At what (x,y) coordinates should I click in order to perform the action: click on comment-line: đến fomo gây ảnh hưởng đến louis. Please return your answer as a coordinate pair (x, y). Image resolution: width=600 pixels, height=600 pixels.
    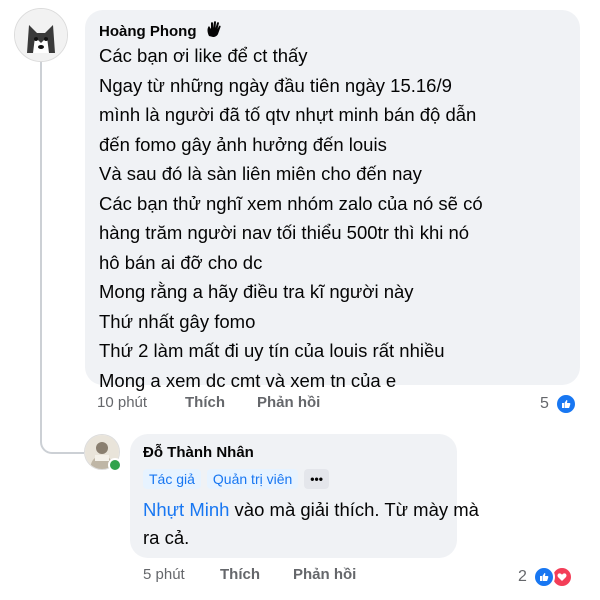
    Looking at the image, I should click on (243, 144).